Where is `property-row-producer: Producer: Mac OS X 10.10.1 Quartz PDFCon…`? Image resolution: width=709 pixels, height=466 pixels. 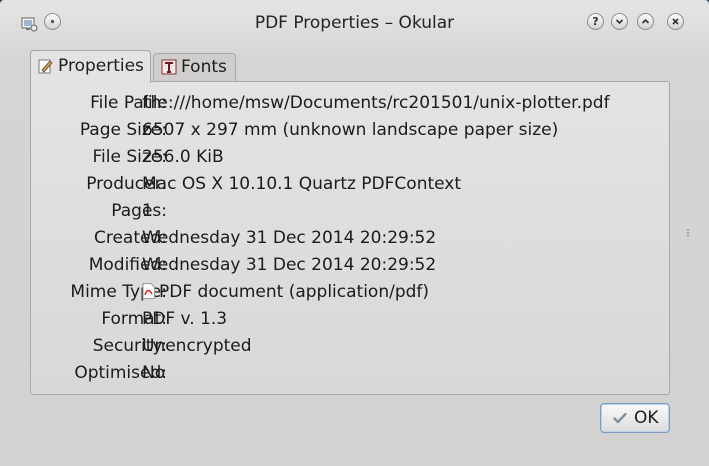 property-row-producer: Producer: Mac OS X 10.10.1 Quartz PDFCon… is located at coordinates (351, 184).